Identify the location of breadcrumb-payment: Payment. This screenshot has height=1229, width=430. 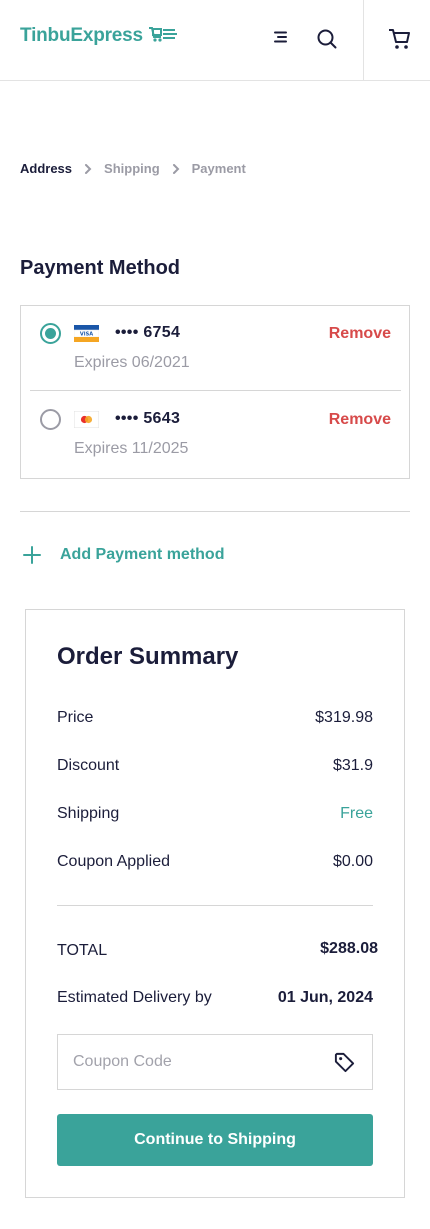
(219, 168).